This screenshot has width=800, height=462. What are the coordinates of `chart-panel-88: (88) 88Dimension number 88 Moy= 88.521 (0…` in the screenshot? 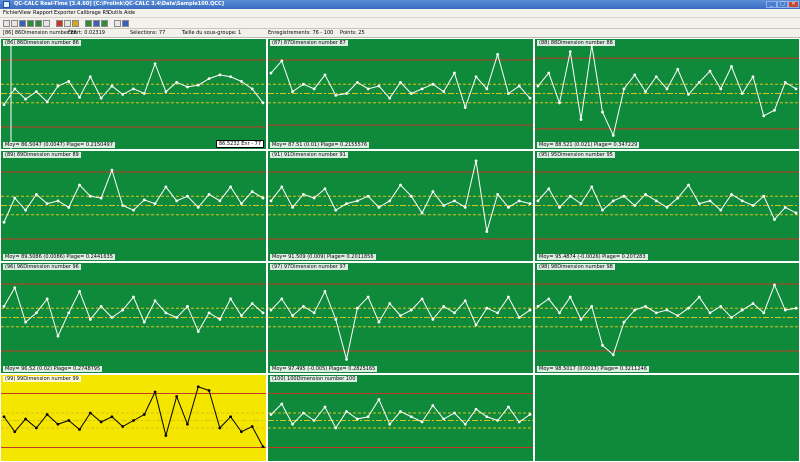 It's located at (667, 94).